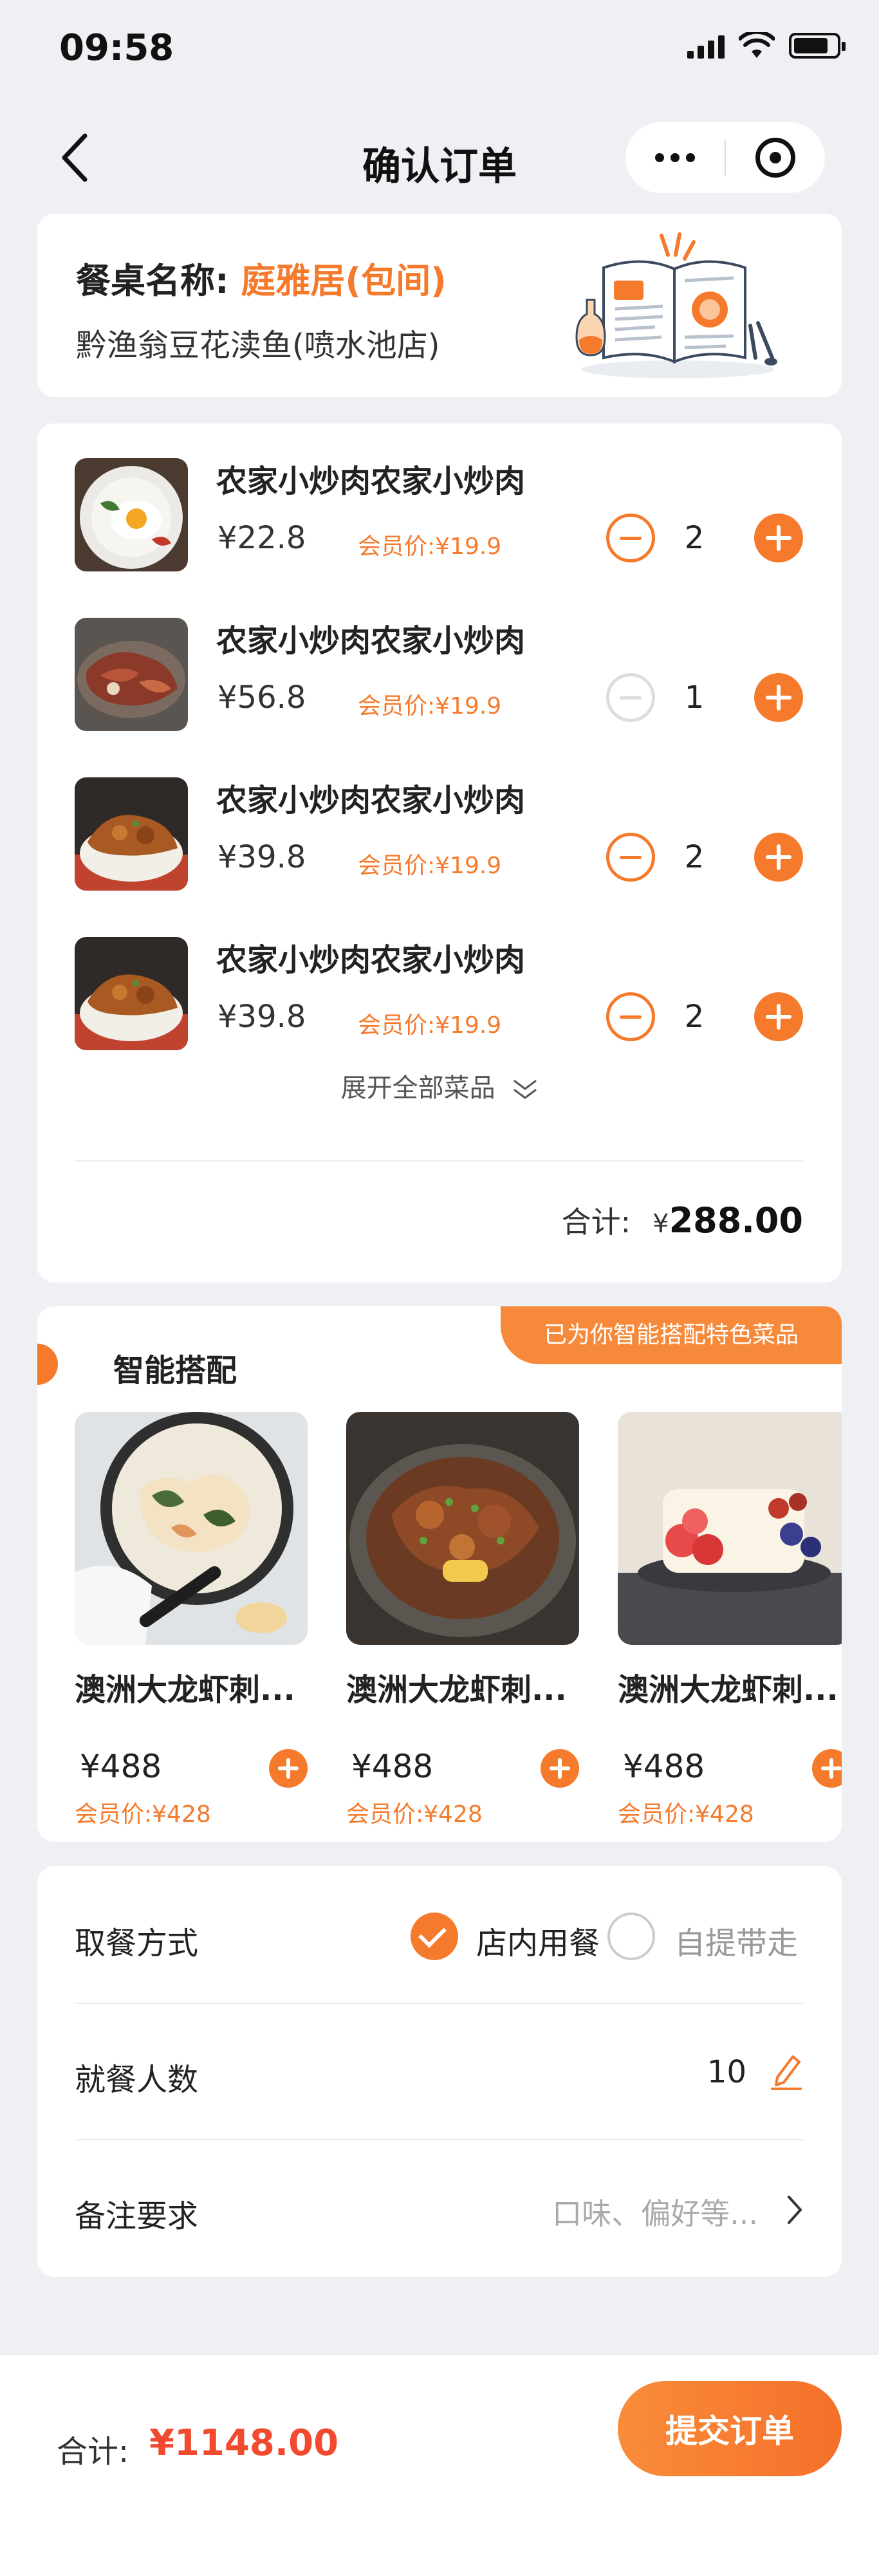 This screenshot has height=2576, width=879. What do you see at coordinates (261, 698) in the screenshot?
I see `dish-price: ¥56.8` at bounding box center [261, 698].